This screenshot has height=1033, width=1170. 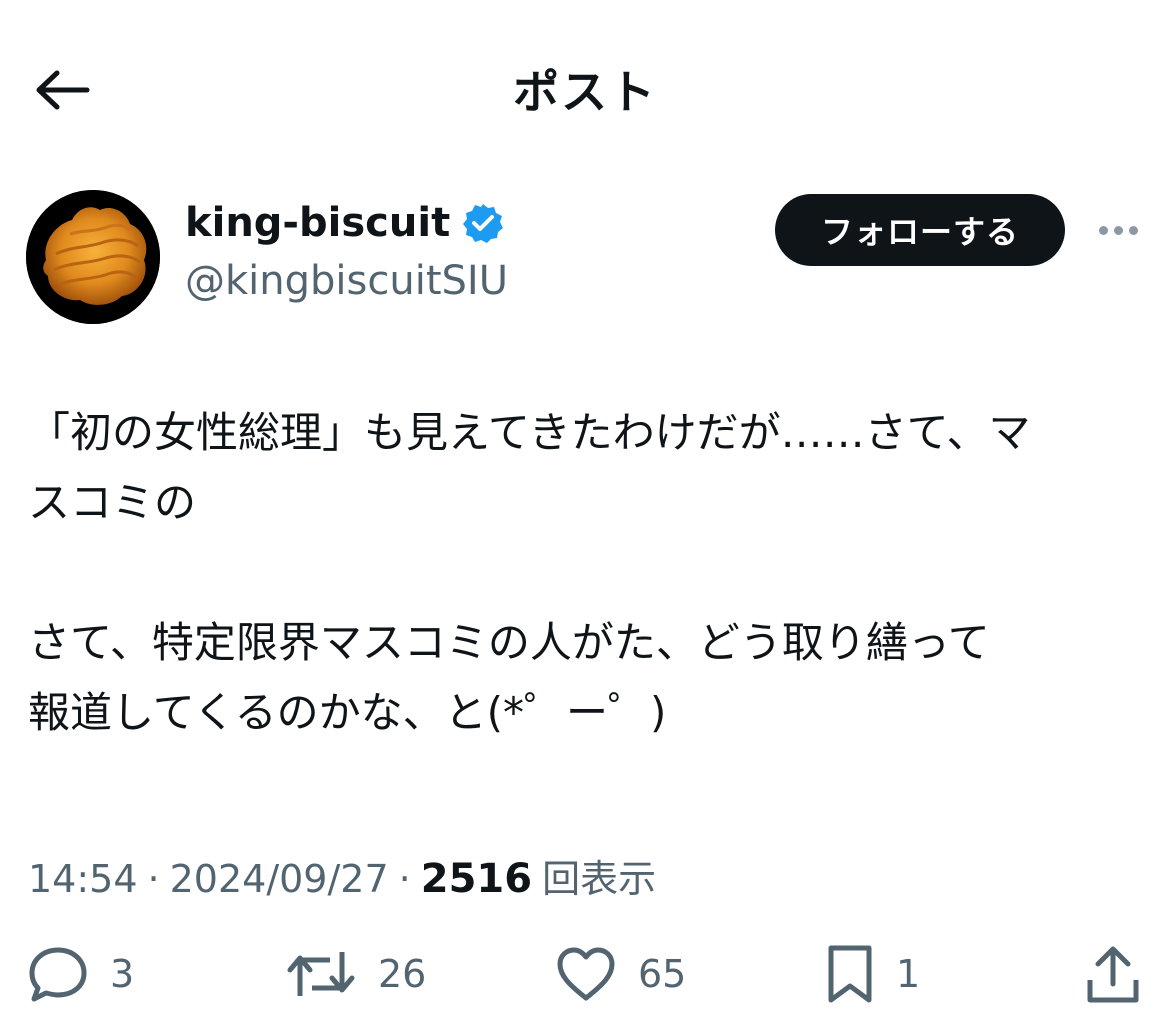 What do you see at coordinates (347, 712) in the screenshot?
I see `post-line: 報道してくるのかな、と(*゜ー゜)` at bounding box center [347, 712].